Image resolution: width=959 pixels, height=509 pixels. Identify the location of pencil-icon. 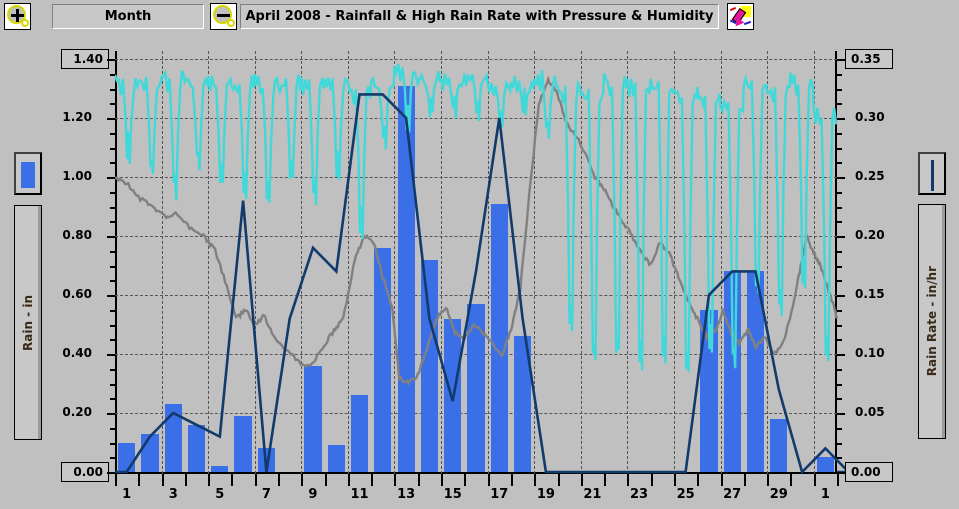
(740, 16).